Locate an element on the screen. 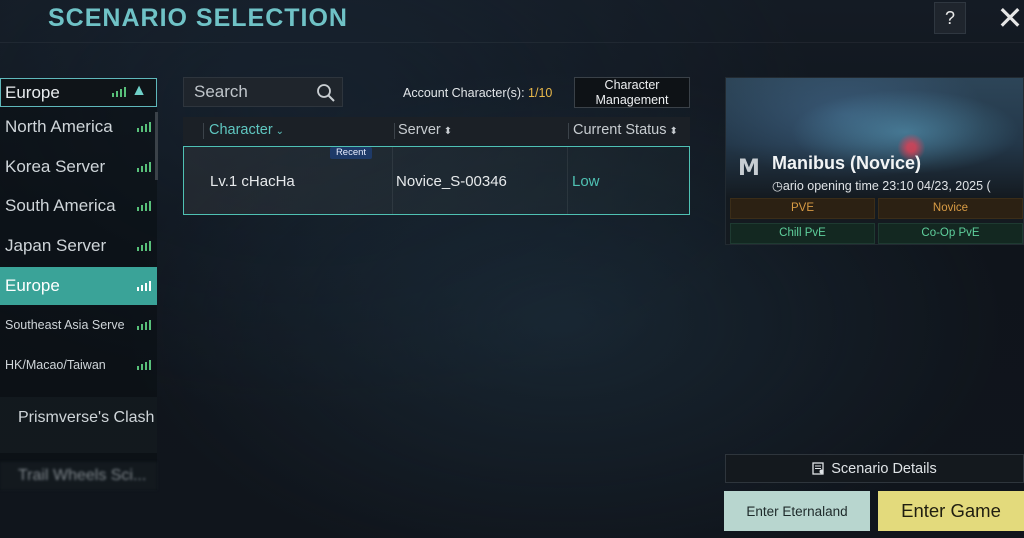 The width and height of the screenshot is (1024, 538). page-title: SCENARIO SELECTION is located at coordinates (198, 18).